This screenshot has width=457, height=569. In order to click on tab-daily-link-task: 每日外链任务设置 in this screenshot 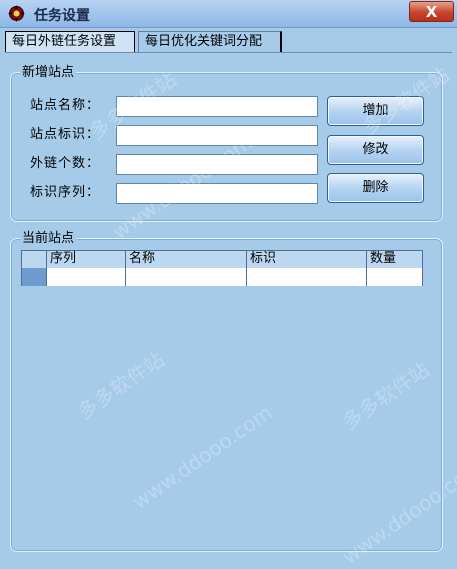, I will do `click(70, 42)`.